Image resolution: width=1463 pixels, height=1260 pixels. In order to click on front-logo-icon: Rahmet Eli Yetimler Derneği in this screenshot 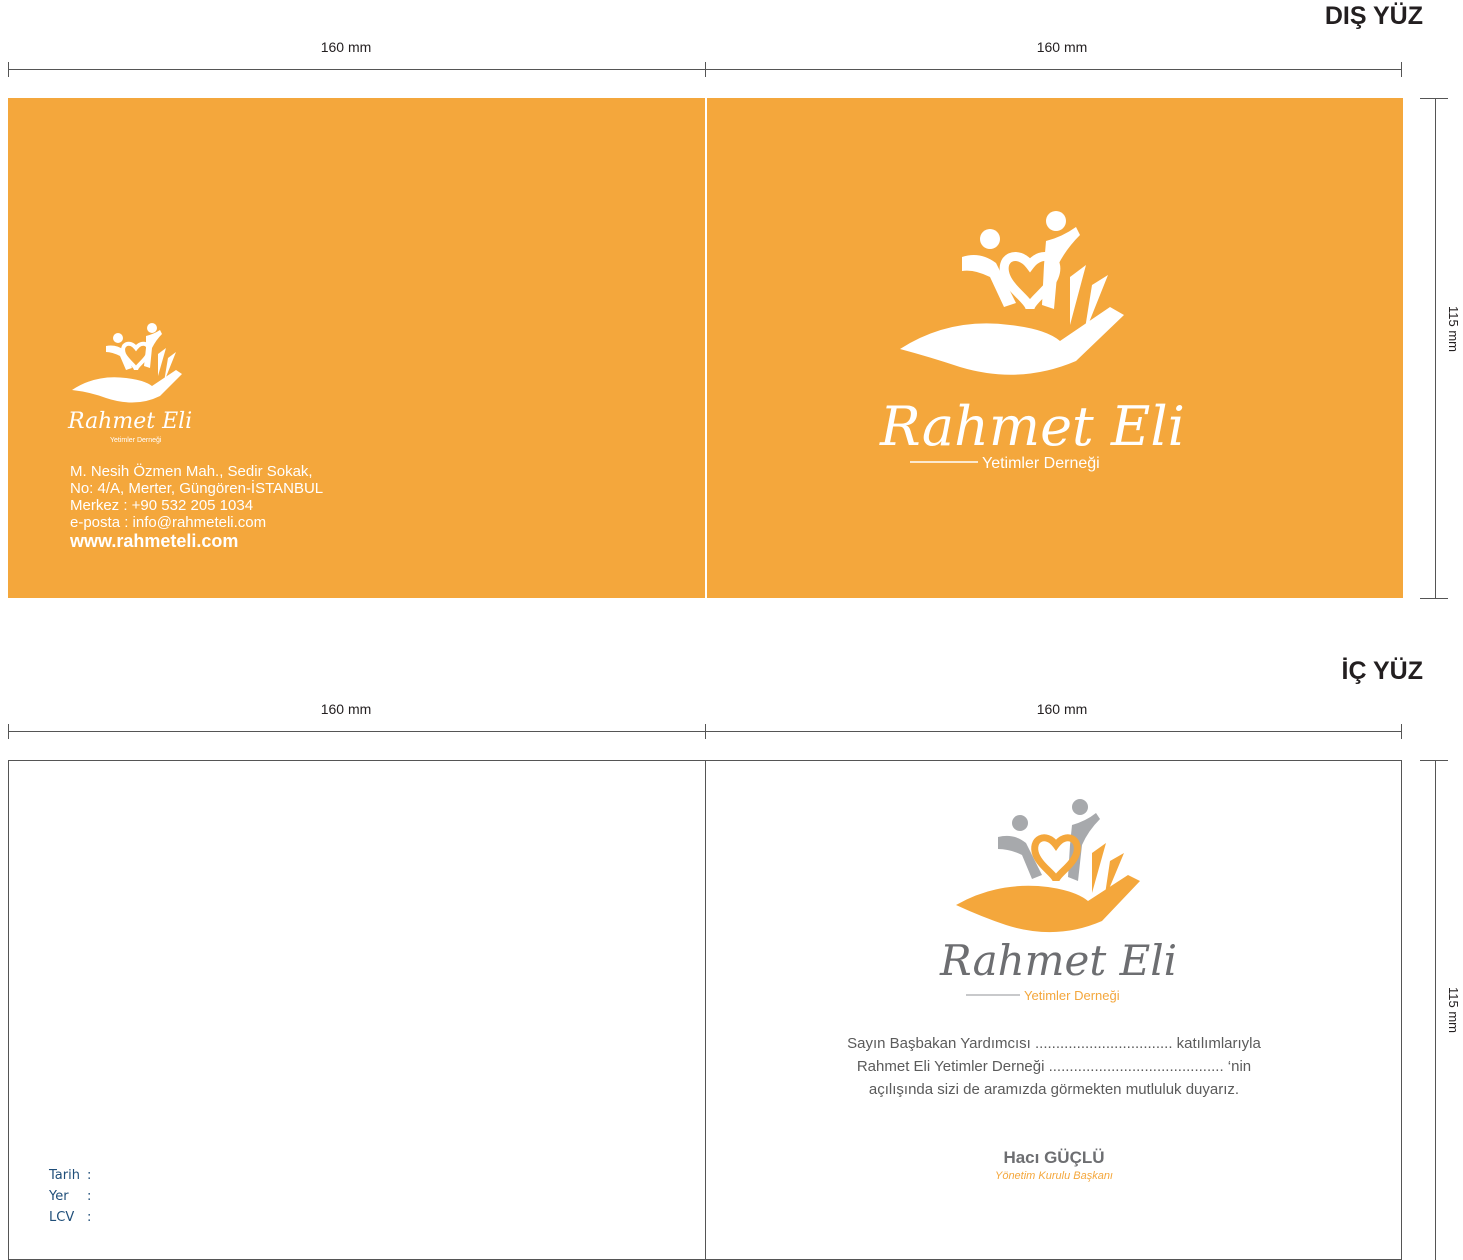, I will do `click(1032, 341)`.